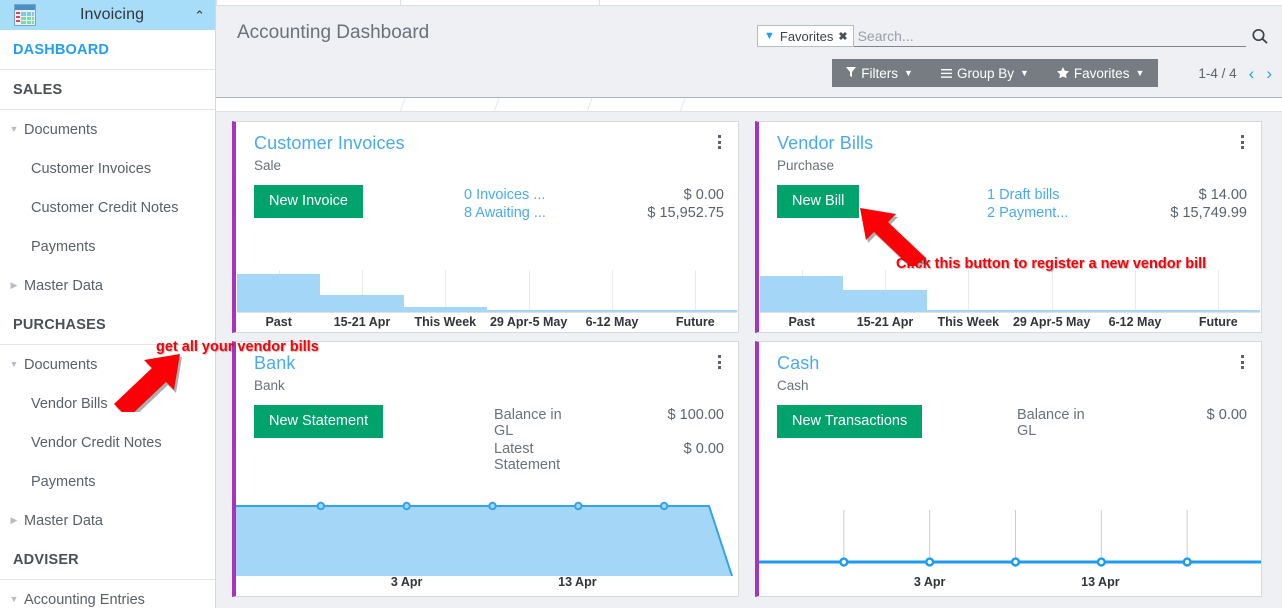 The width and height of the screenshot is (1282, 608). What do you see at coordinates (1269, 73) in the screenshot?
I see `pager-next-button: ›` at bounding box center [1269, 73].